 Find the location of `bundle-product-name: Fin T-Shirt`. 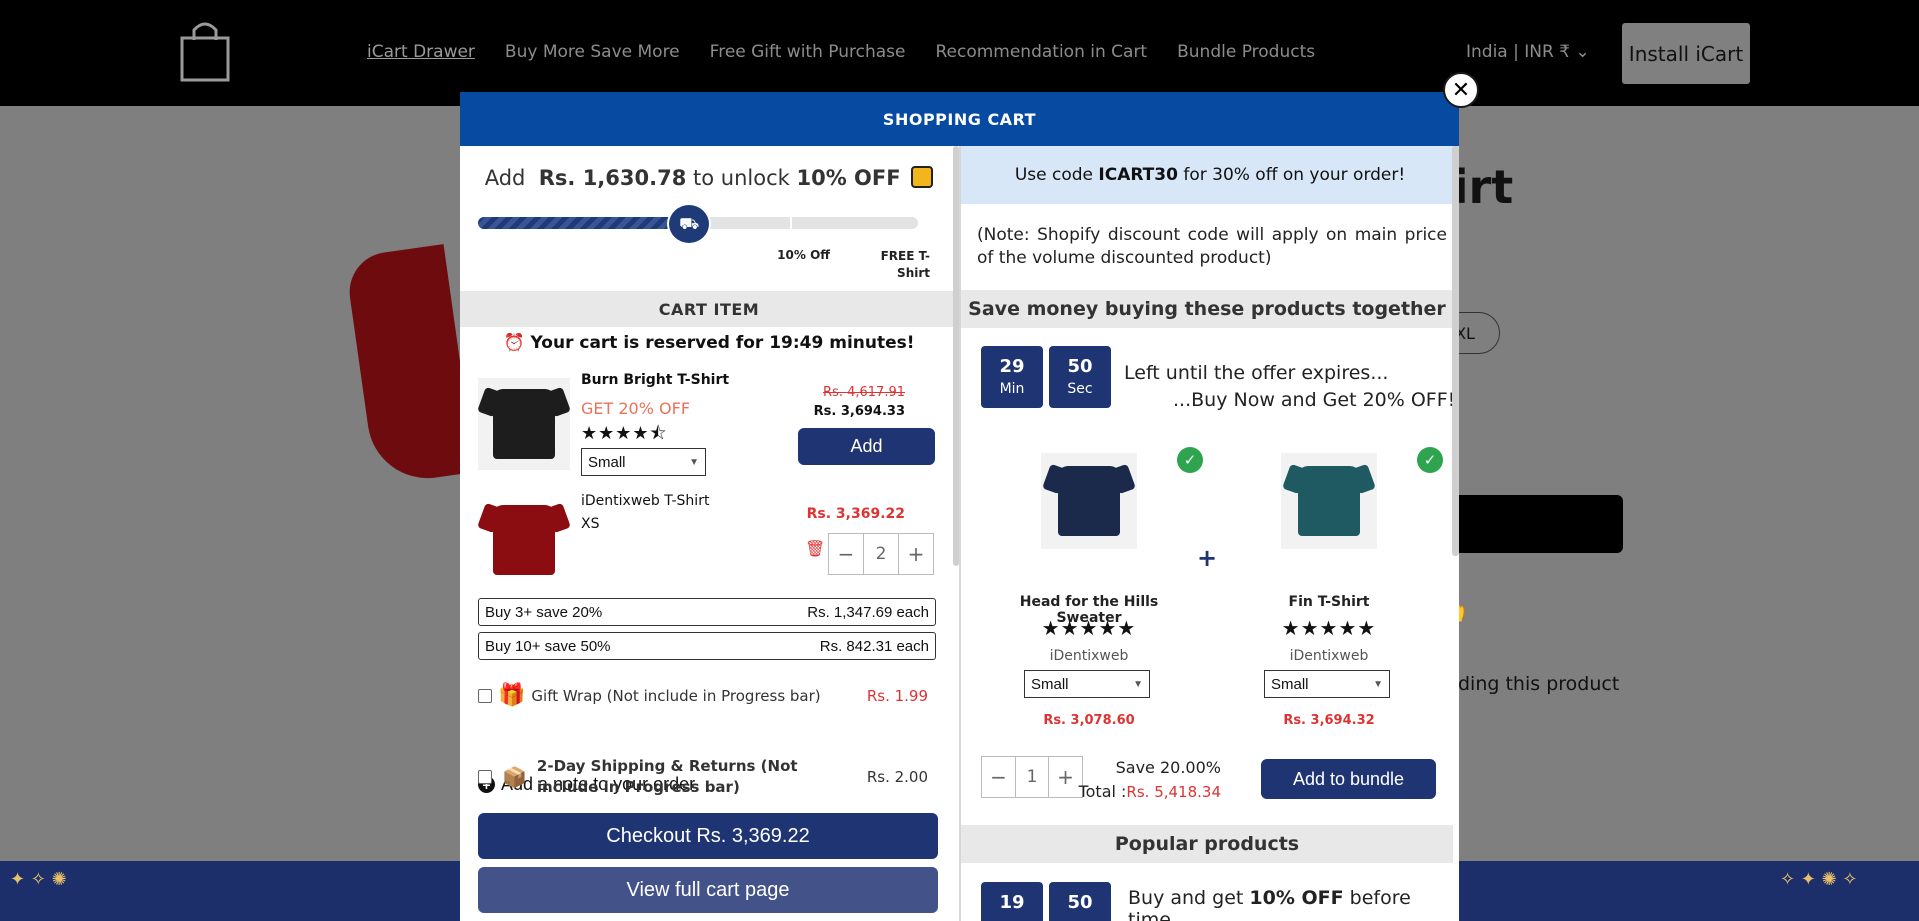

bundle-product-name: Fin T-Shirt is located at coordinates (1329, 602).